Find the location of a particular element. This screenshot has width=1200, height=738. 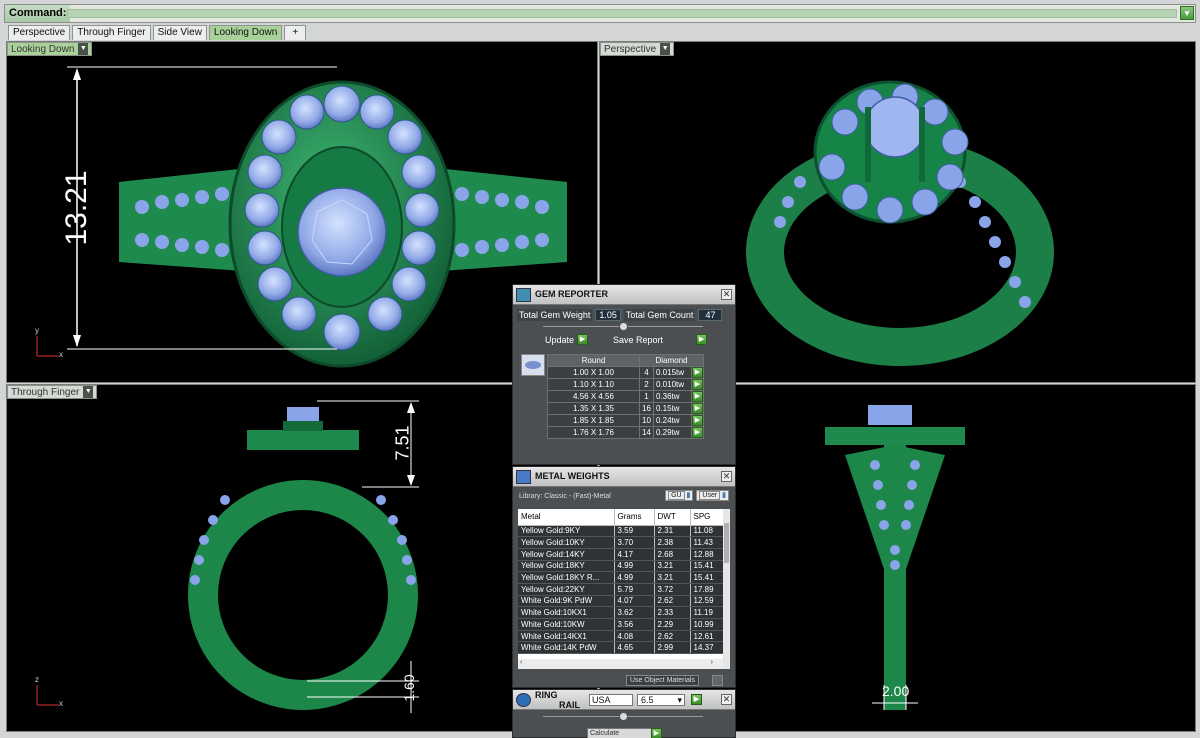

ring-top-view is located at coordinates (343, 224).